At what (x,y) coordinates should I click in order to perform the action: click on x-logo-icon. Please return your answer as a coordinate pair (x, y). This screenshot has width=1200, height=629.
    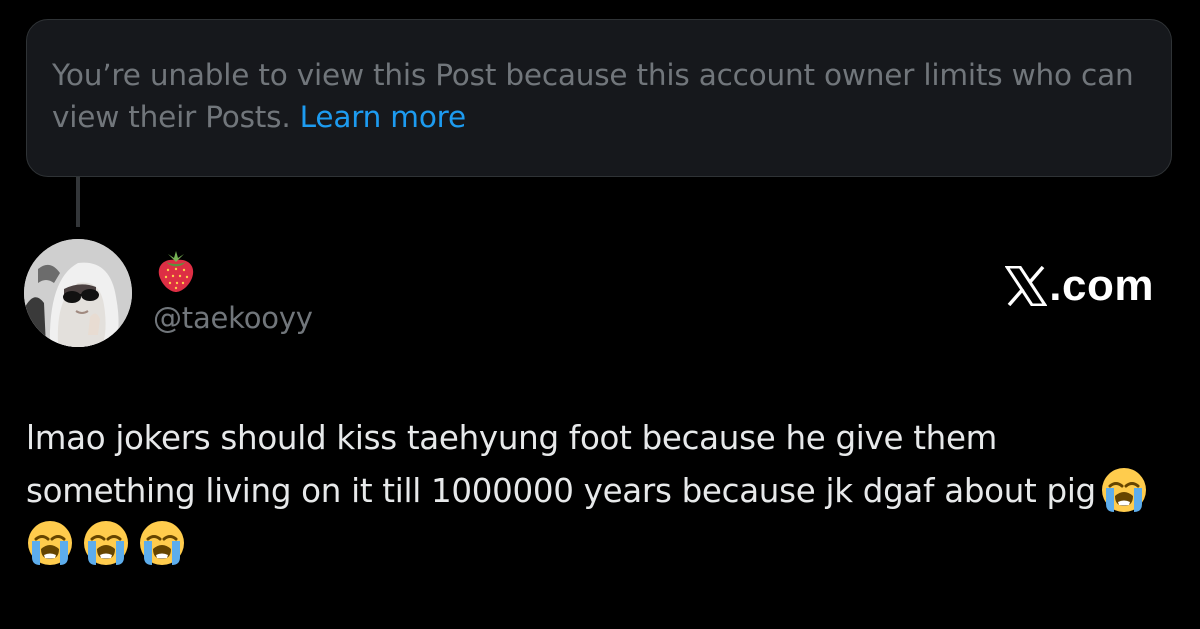
    Looking at the image, I should click on (1026, 286).